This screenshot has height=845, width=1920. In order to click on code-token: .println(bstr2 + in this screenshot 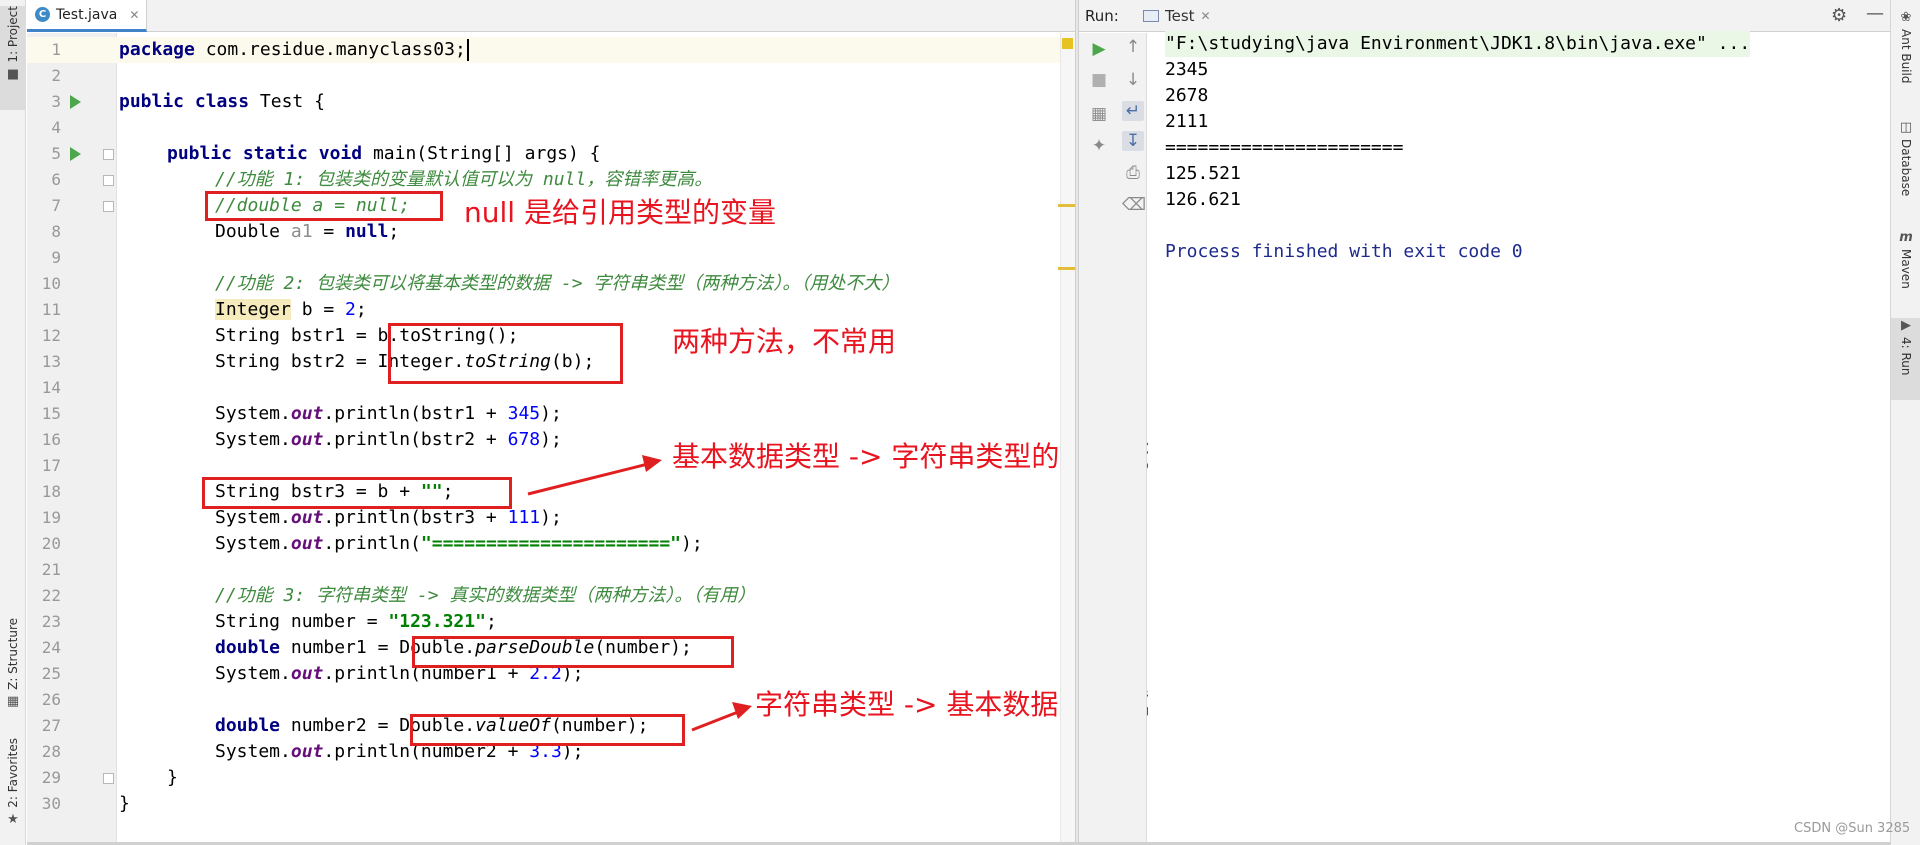, I will do `click(415, 439)`.